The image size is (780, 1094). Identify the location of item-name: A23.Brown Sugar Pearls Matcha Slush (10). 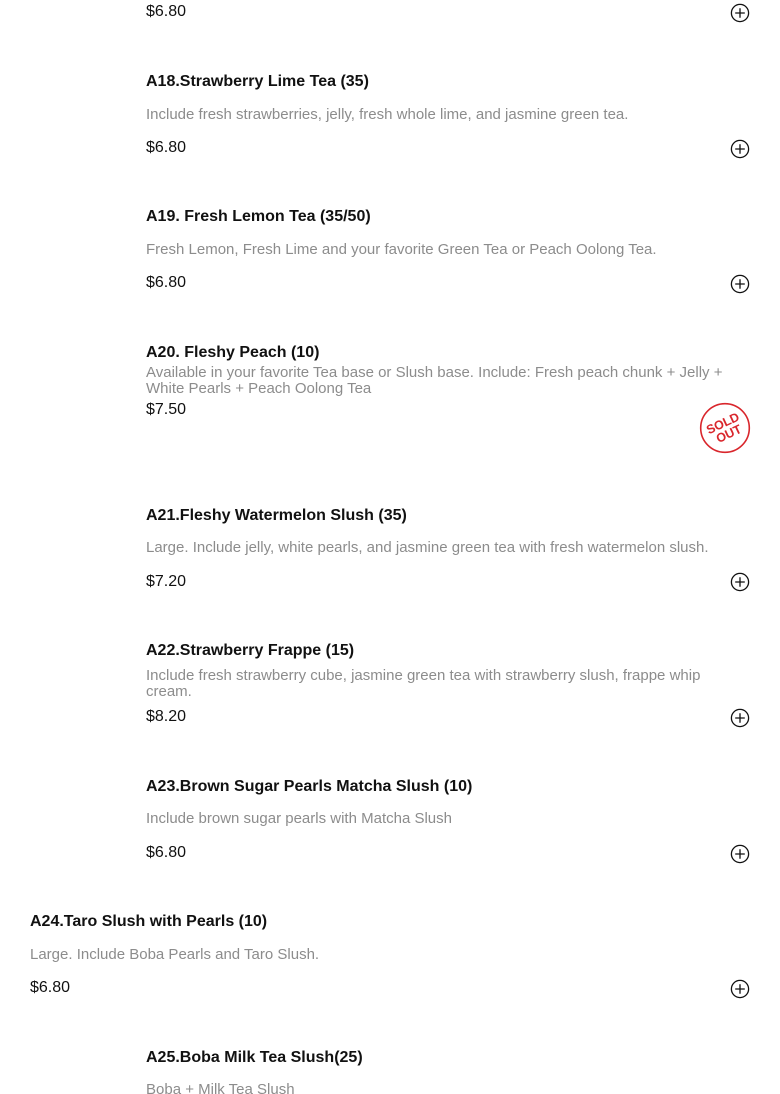
(309, 786).